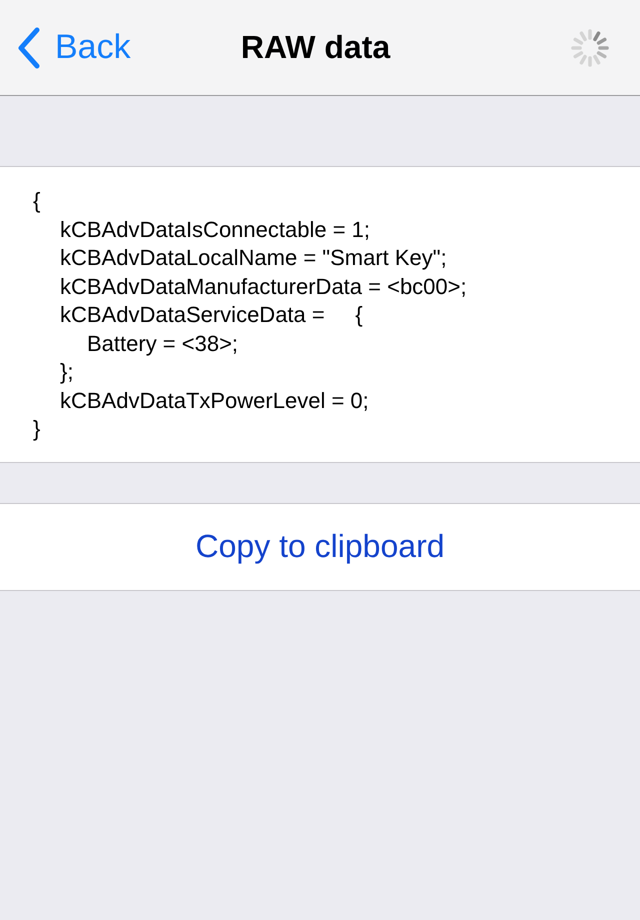  I want to click on code-line: Battery = <38>;, so click(162, 344).